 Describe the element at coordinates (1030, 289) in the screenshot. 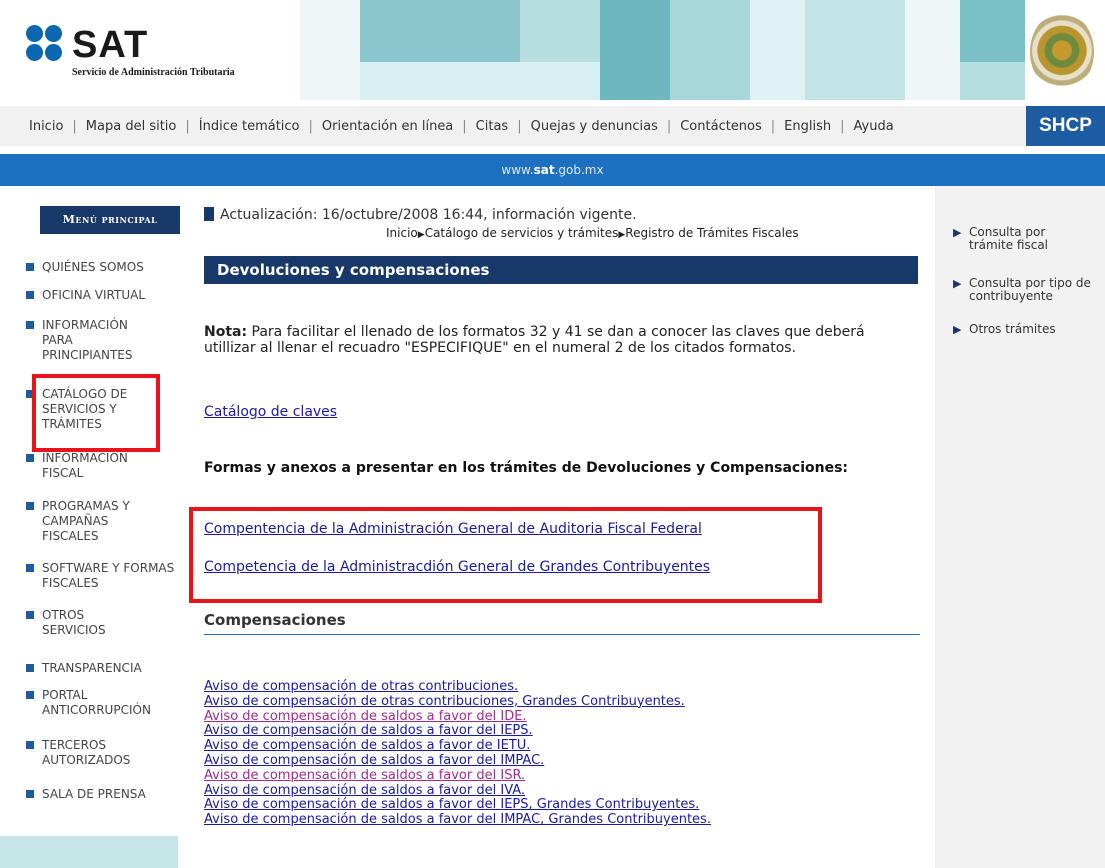

I see `right-link-label: Consulta por tipo de contribuyente` at that location.